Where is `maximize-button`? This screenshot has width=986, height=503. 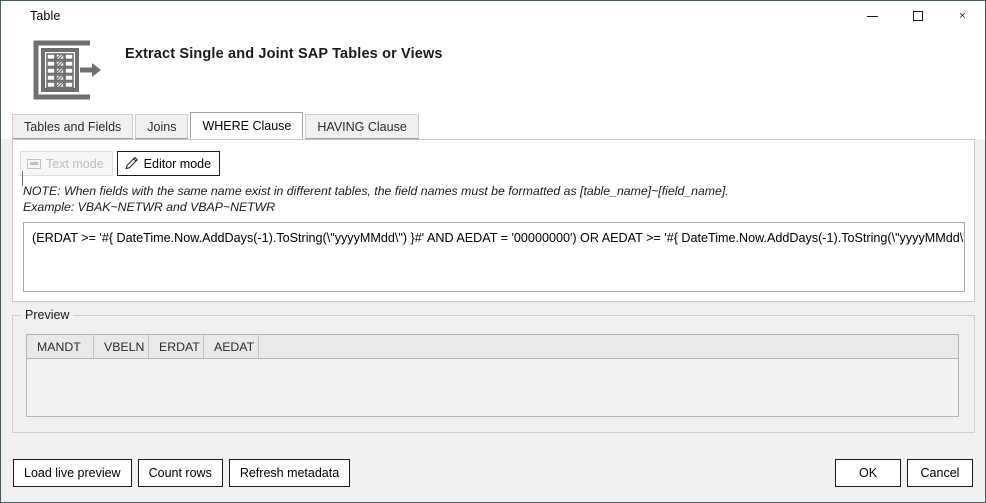
maximize-button is located at coordinates (917, 16).